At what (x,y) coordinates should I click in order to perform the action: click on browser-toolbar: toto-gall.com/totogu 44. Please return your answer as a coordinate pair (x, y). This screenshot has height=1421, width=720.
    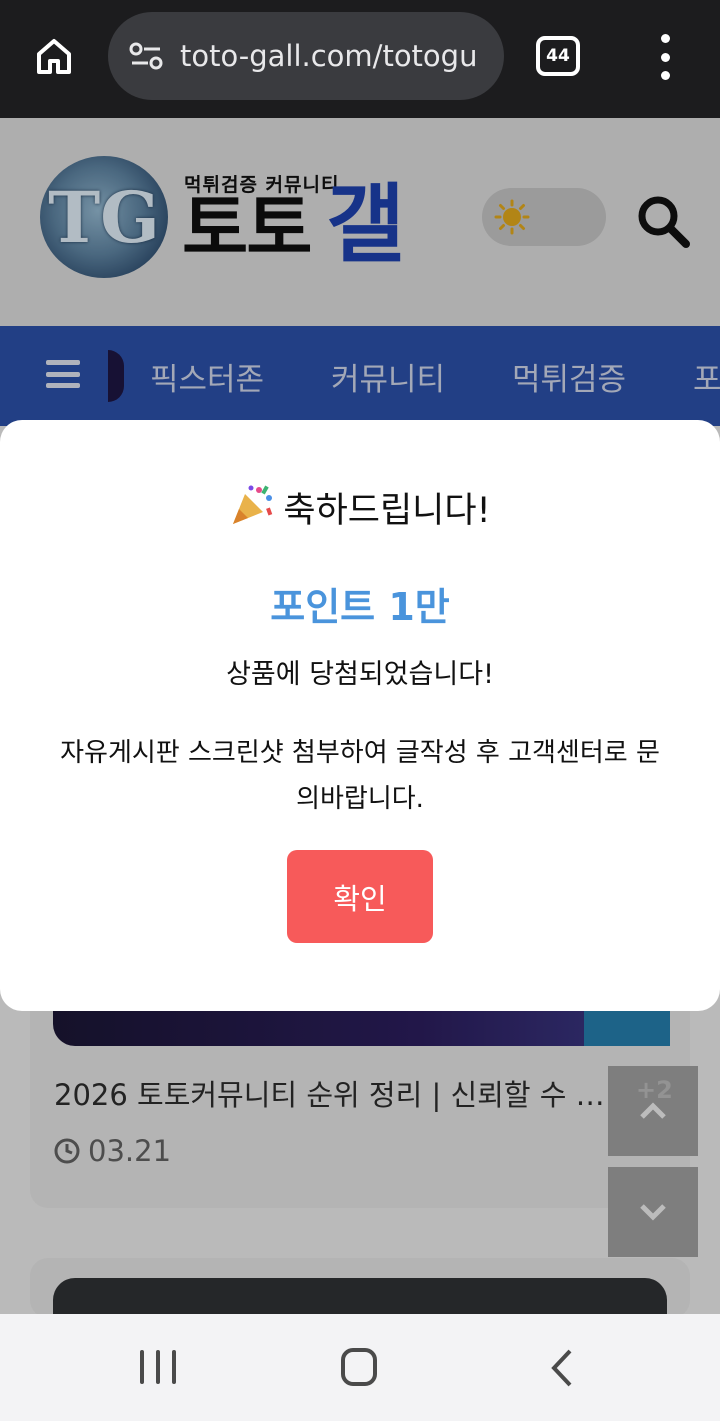
    Looking at the image, I should click on (360, 59).